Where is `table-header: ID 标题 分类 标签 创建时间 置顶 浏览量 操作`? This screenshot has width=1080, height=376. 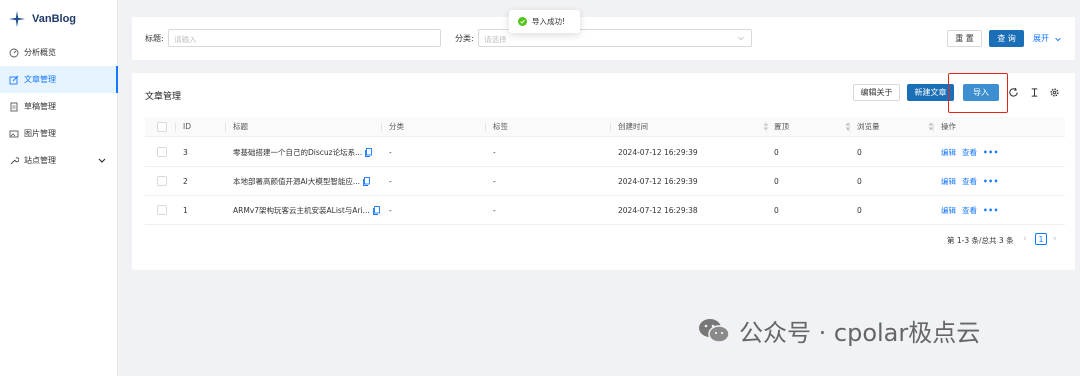 table-header: ID 标题 分类 标签 创建时间 置顶 浏览量 操作 is located at coordinates (605, 127).